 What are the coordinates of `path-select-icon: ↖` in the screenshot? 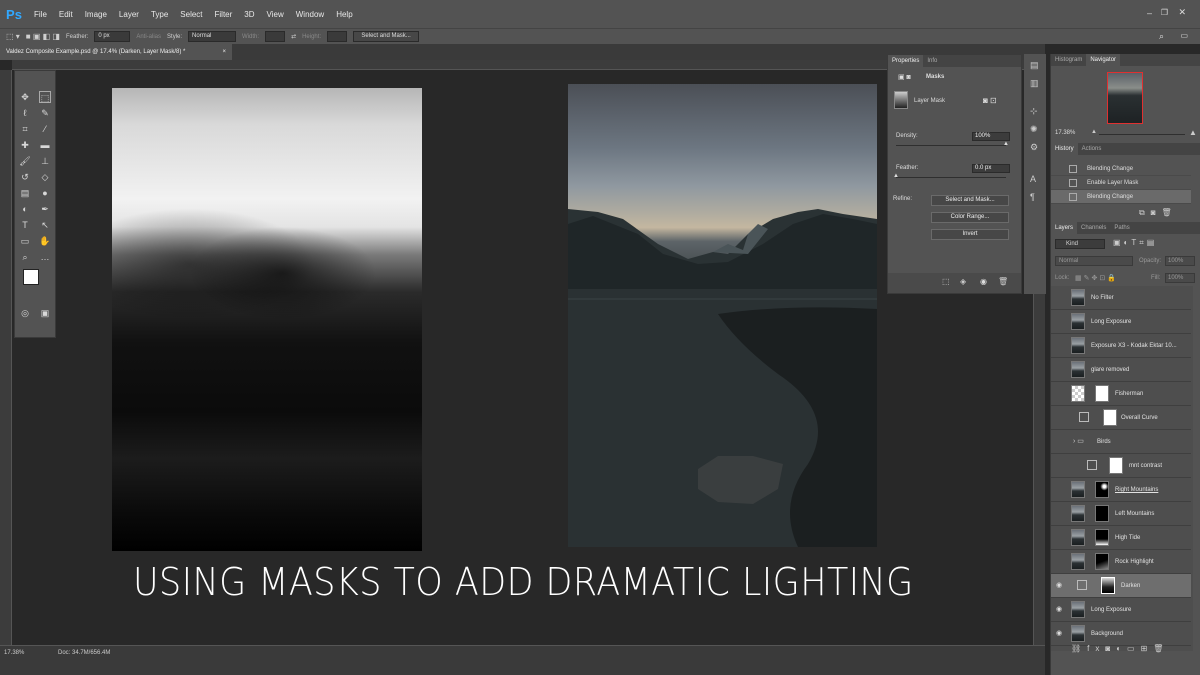 It's located at (45, 225).